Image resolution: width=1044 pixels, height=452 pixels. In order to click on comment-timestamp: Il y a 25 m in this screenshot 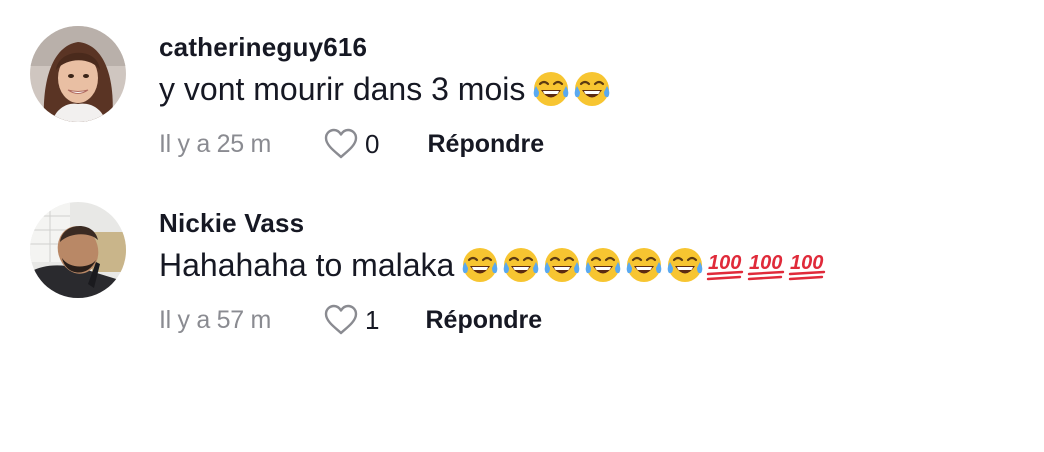, I will do `click(215, 143)`.